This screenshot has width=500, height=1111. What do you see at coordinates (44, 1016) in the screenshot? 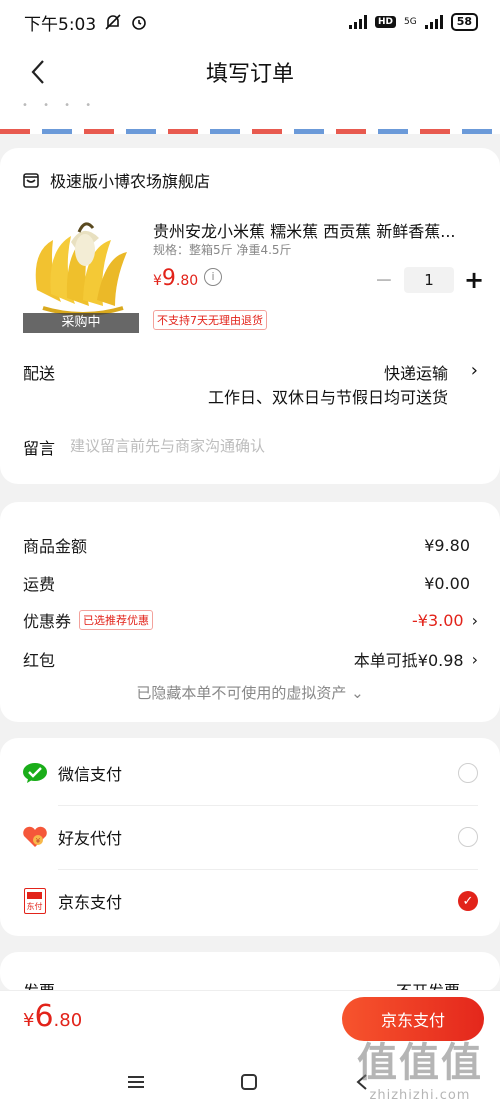
I see `total-integer: 6` at bounding box center [44, 1016].